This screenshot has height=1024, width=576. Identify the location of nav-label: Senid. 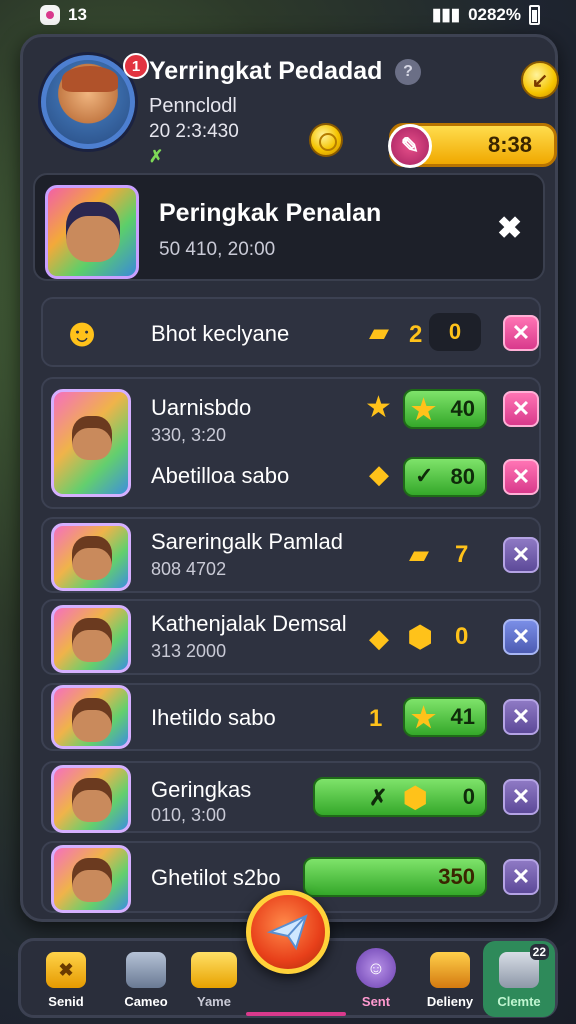
(66, 1001).